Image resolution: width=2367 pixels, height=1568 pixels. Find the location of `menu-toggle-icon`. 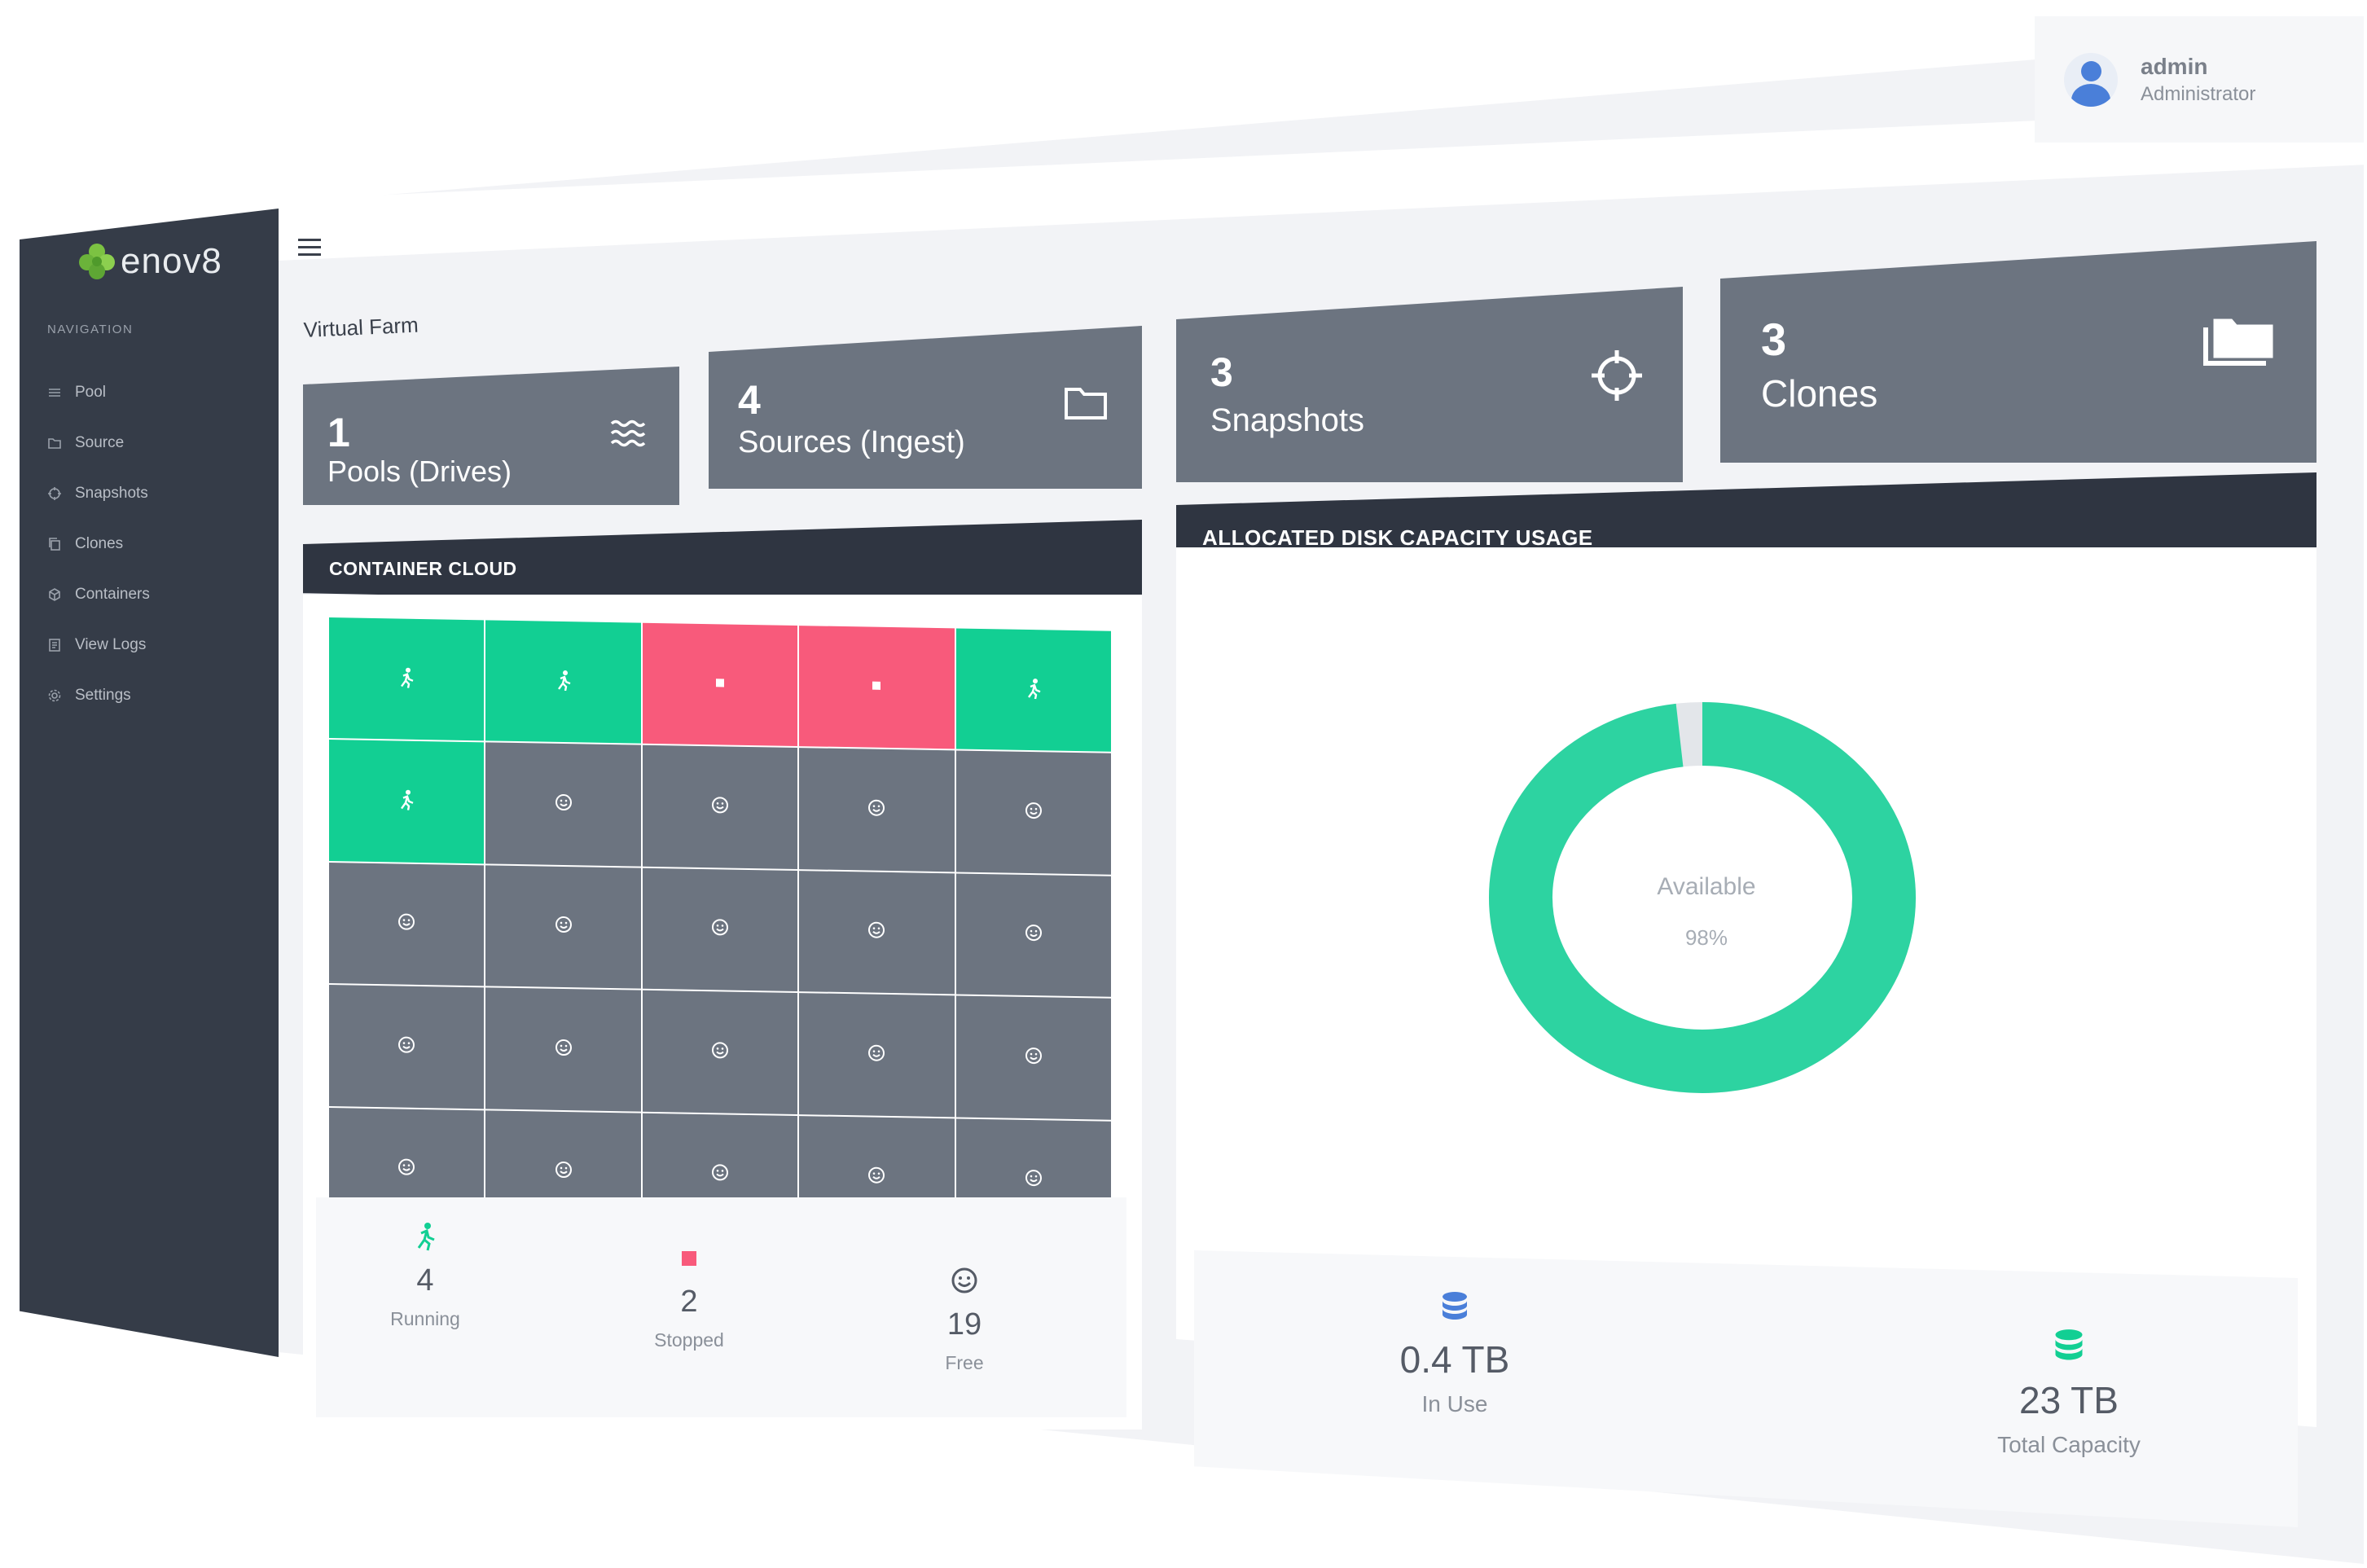

menu-toggle-icon is located at coordinates (309, 248).